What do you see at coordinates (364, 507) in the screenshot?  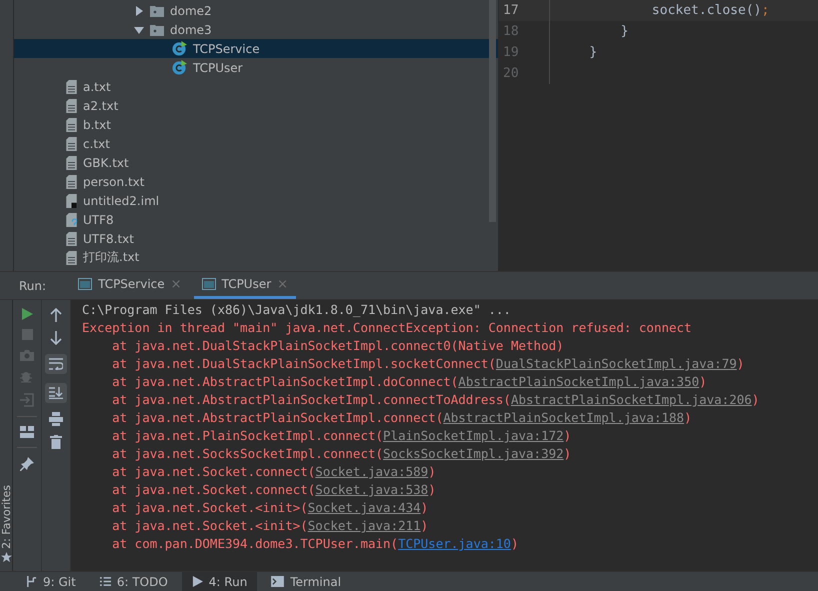 I see `source-link: Socket.java:434` at bounding box center [364, 507].